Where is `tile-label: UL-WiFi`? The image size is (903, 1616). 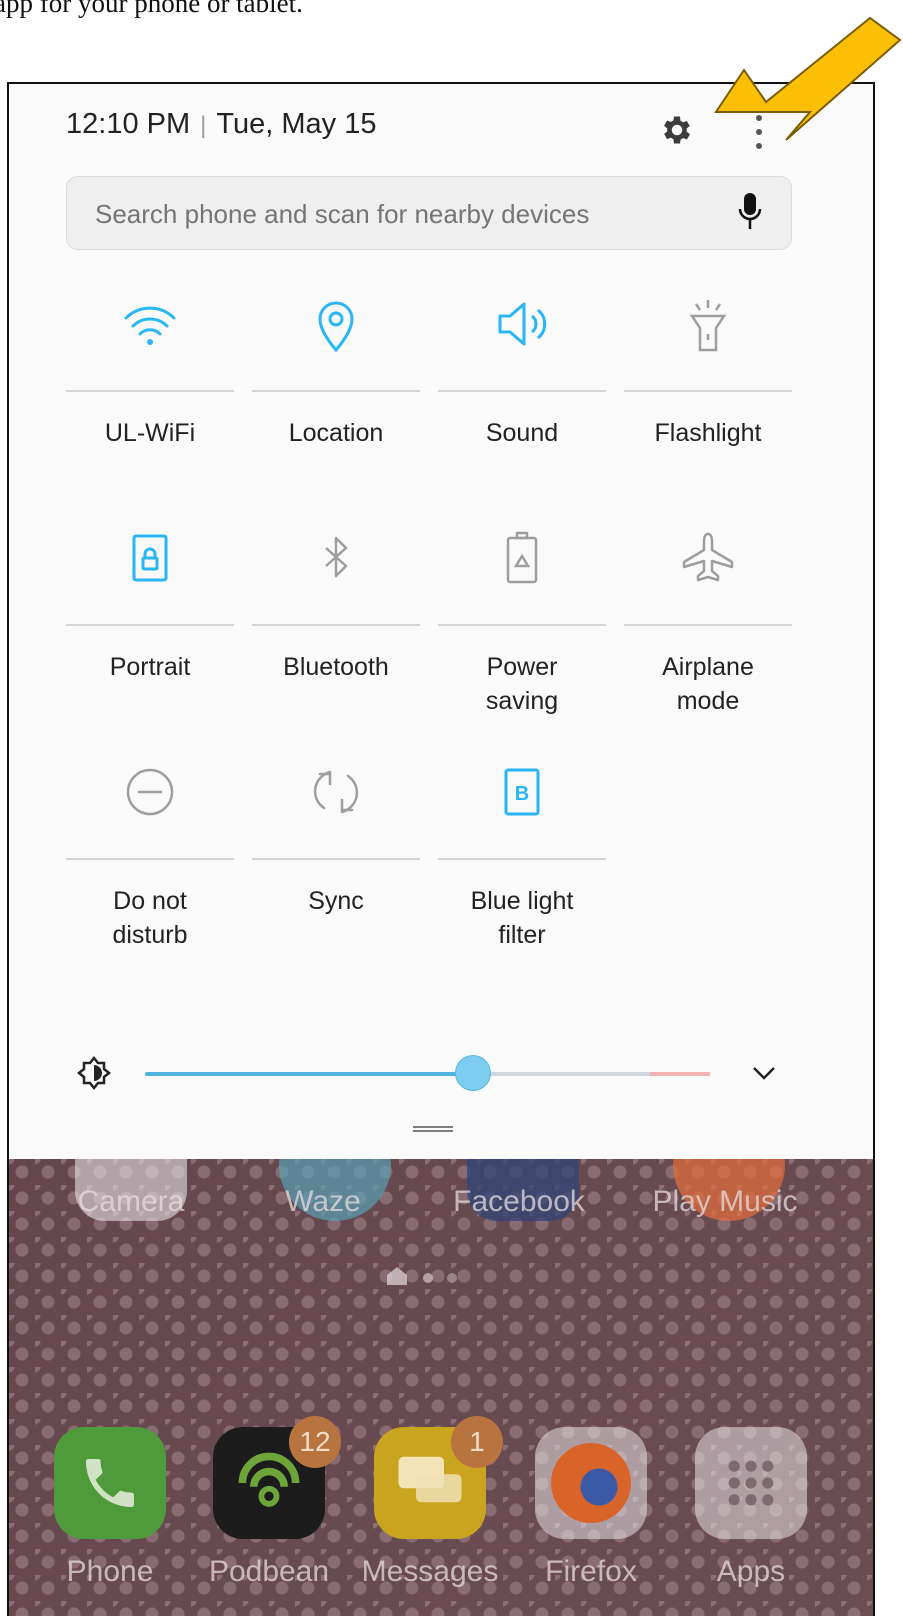 tile-label: UL-WiFi is located at coordinates (150, 433).